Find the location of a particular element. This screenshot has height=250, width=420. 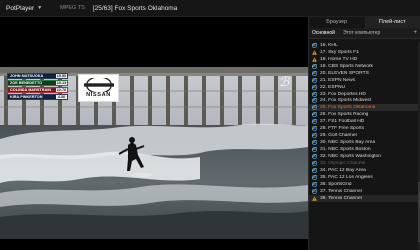

score-row: ZOE BENEDETTO 10.13 is located at coordinates (37, 83).